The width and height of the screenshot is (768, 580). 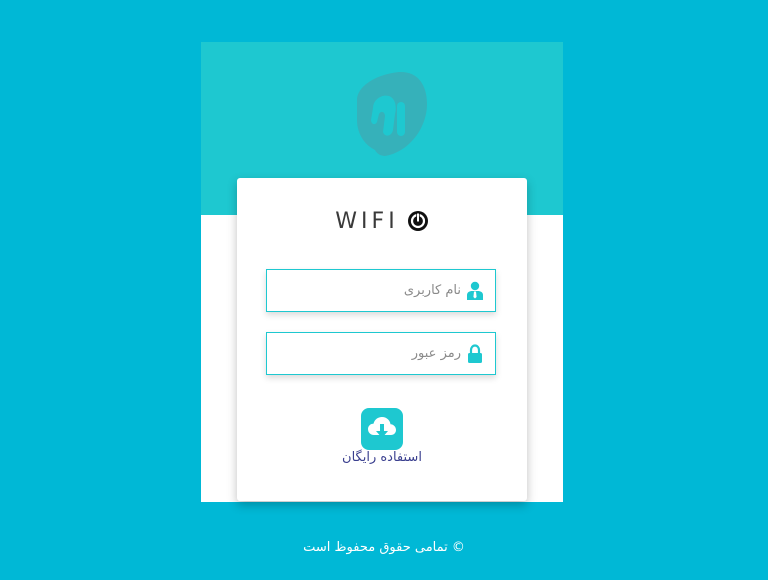 I want to click on password-field, so click(x=381, y=353).